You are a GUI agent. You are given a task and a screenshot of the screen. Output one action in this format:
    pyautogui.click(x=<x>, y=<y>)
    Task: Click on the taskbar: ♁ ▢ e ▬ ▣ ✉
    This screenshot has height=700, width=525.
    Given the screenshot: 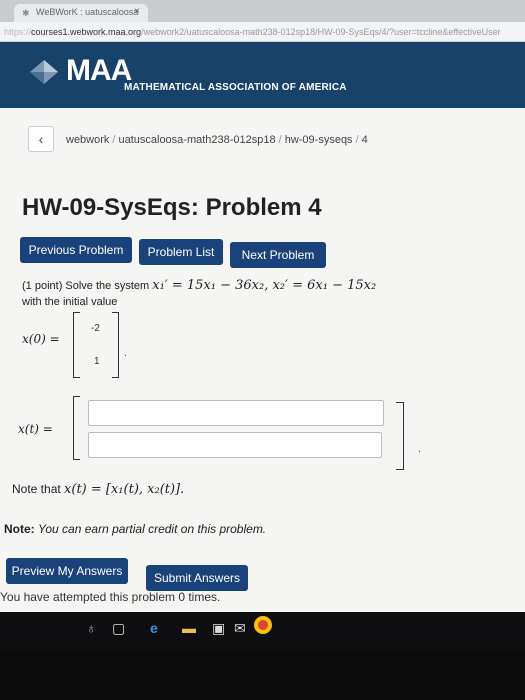 What is the action you would take?
    pyautogui.click(x=262, y=632)
    